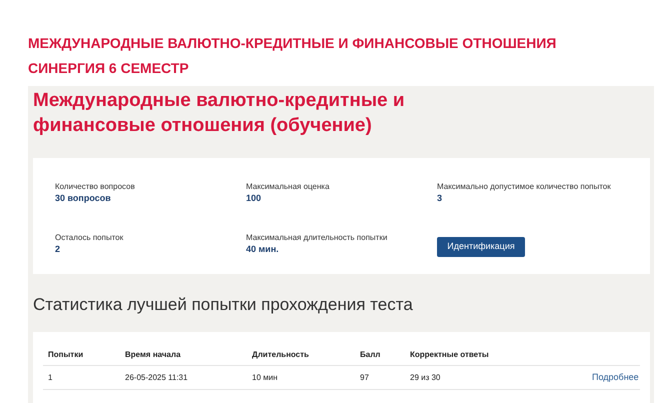  I want to click on column-header: Корректные ответы, so click(450, 354).